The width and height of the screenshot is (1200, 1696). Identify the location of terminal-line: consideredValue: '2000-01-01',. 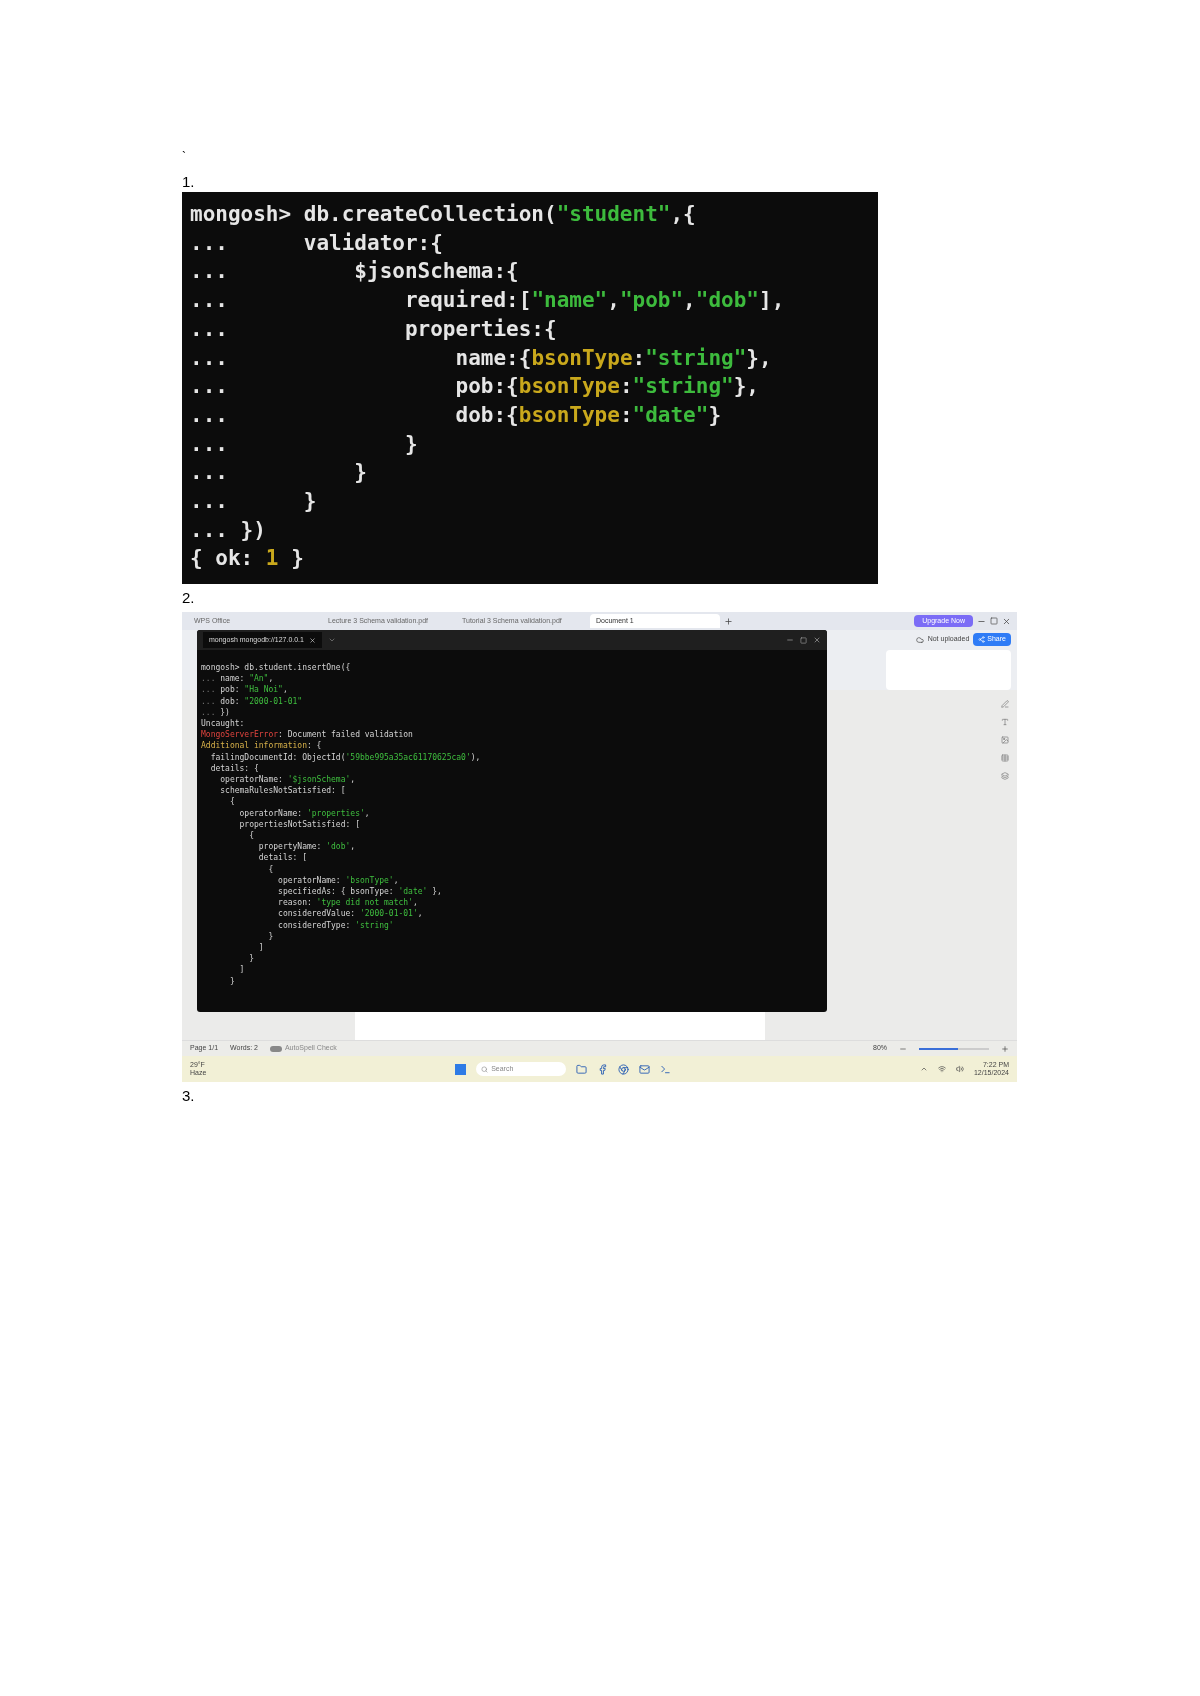
(350, 914).